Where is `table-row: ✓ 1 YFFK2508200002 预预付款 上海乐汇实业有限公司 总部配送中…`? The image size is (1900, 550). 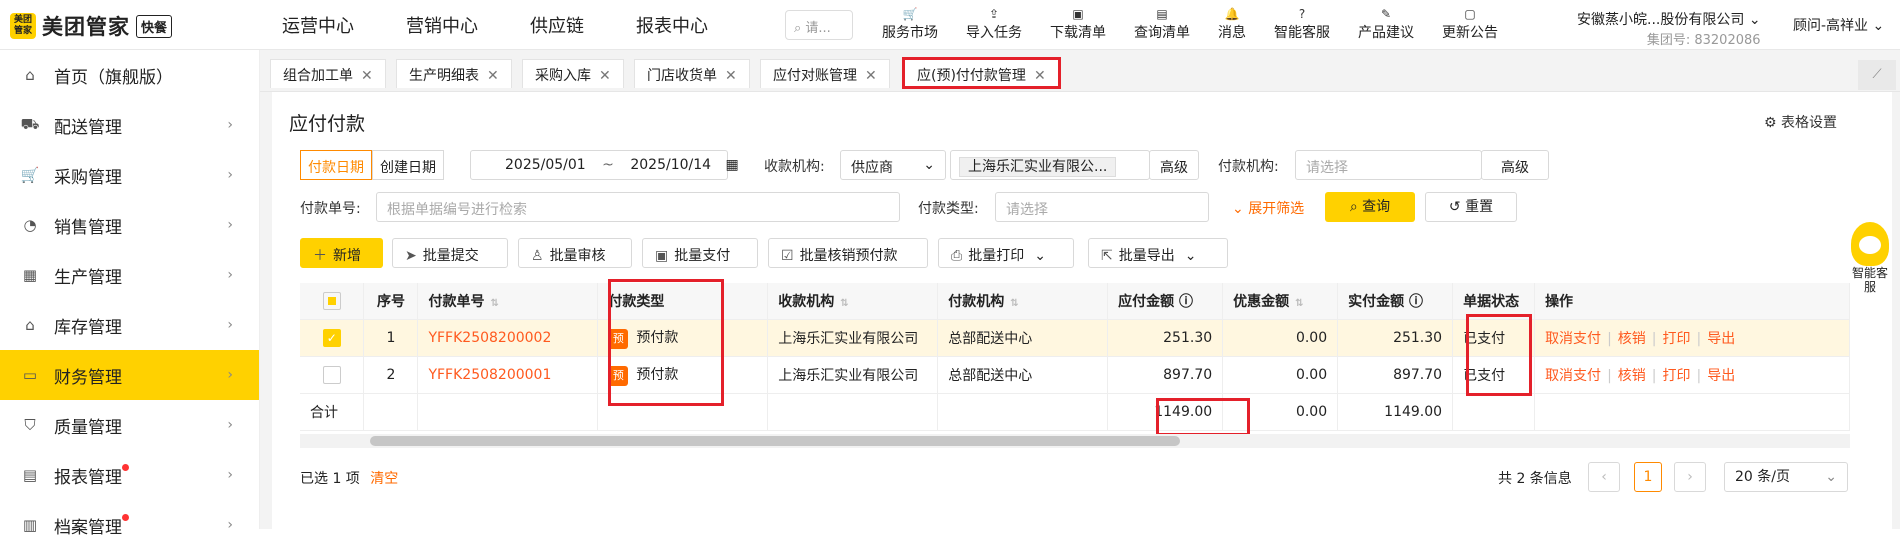
table-row: ✓ 1 YFFK2508200002 预预付款 上海乐汇实业有限公司 总部配送中… is located at coordinates (1075, 338).